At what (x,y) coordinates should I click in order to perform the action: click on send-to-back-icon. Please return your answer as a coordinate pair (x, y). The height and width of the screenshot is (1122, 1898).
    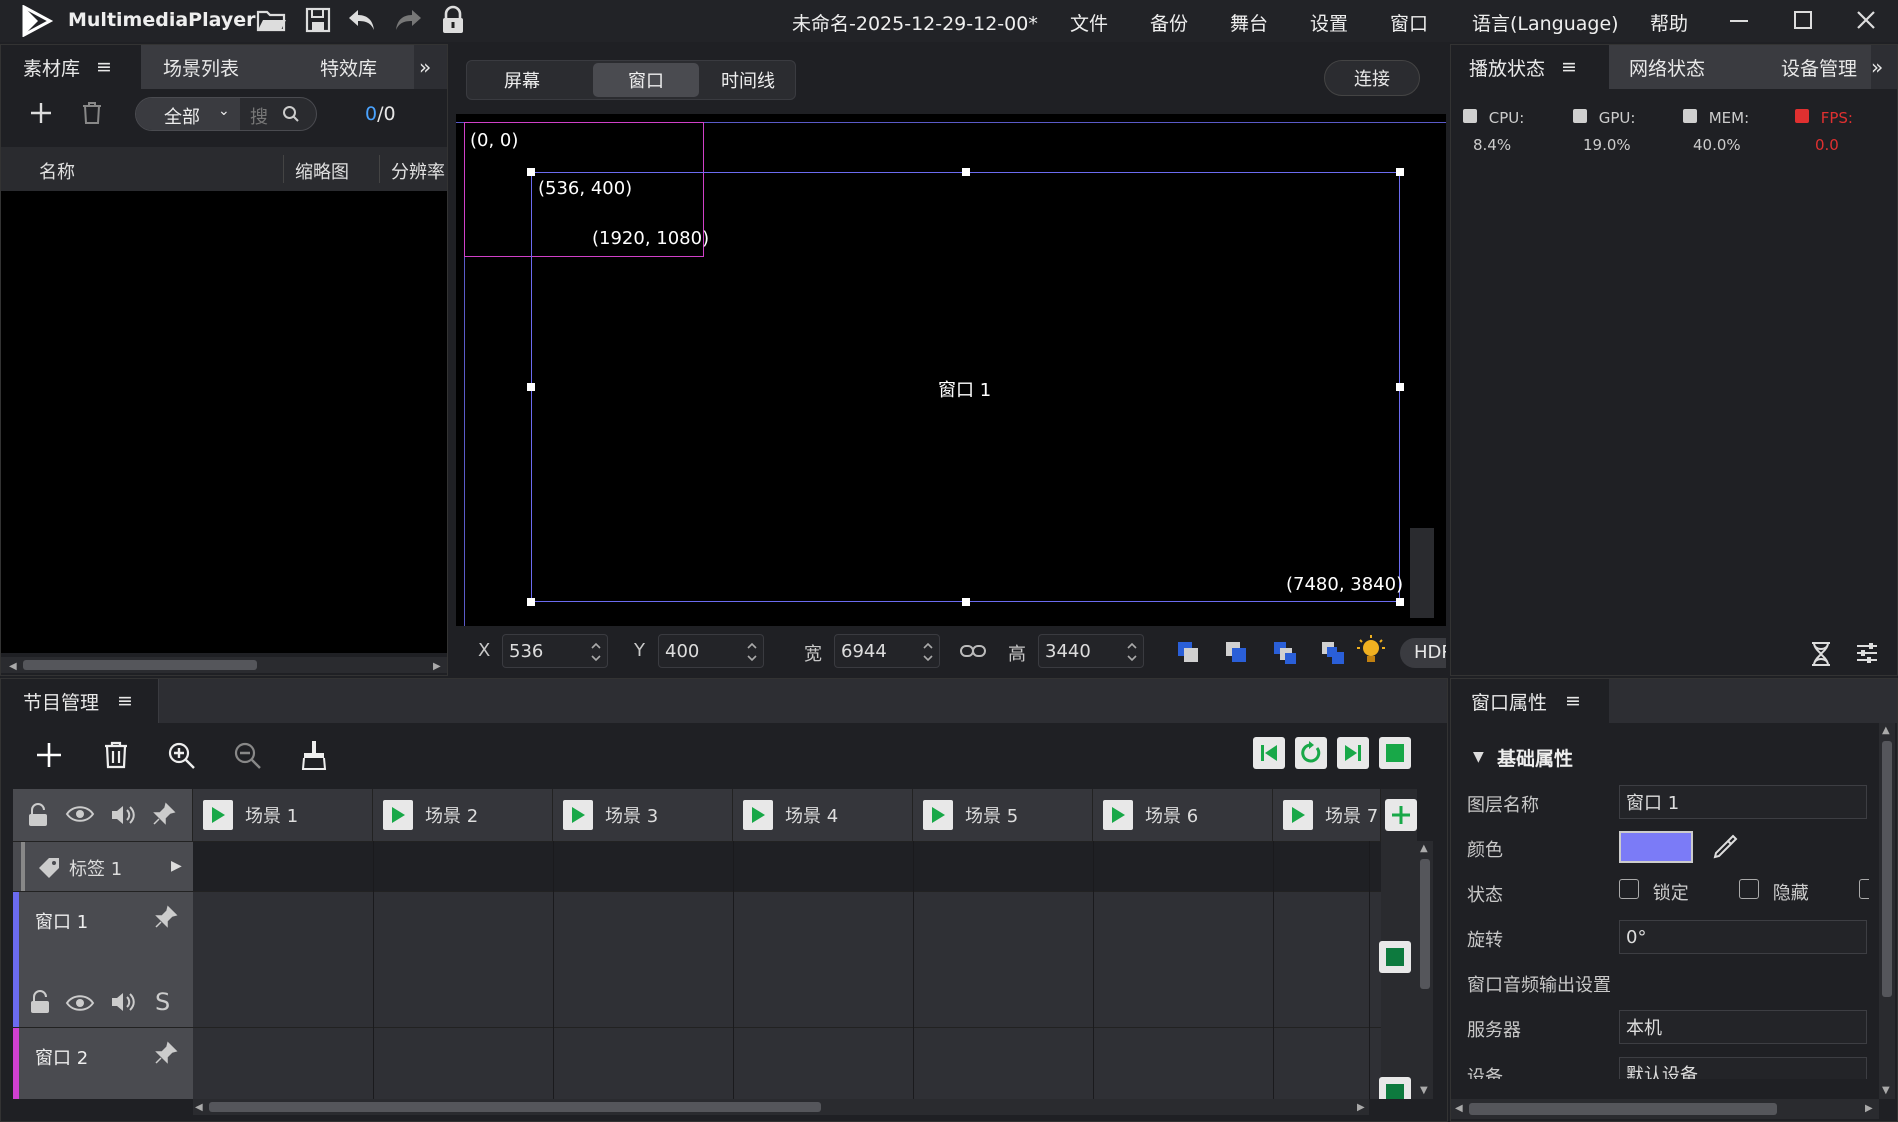
    Looking at the image, I should click on (1333, 653).